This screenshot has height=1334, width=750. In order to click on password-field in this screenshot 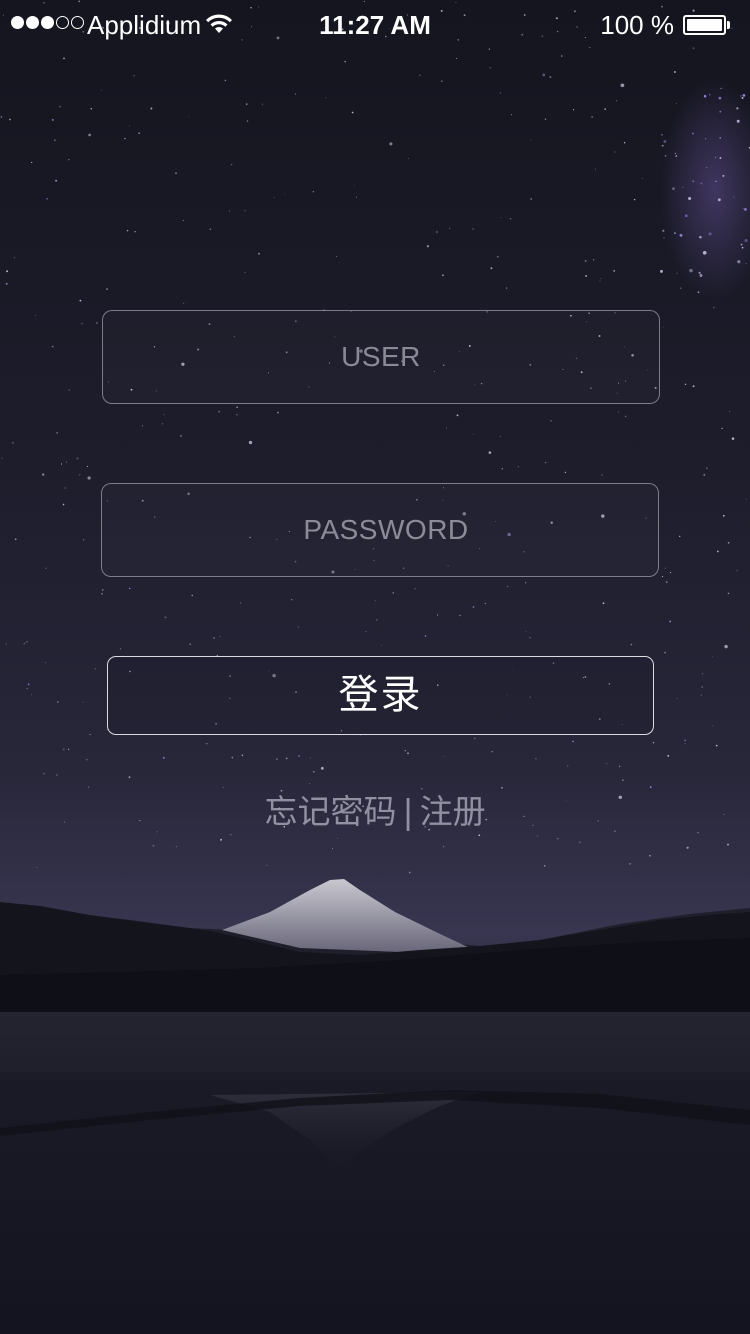, I will do `click(382, 530)`.